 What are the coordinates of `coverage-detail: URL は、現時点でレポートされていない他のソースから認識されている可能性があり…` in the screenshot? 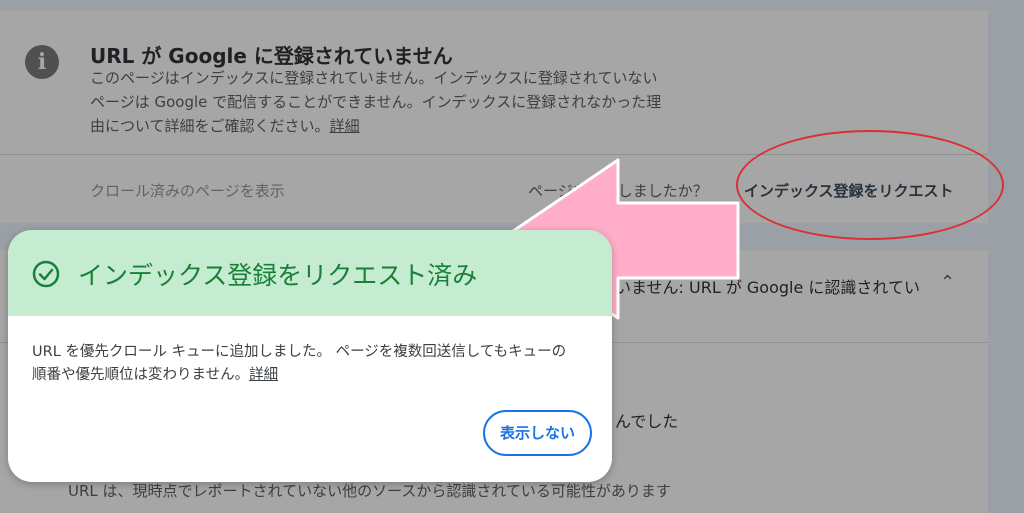 It's located at (369, 491).